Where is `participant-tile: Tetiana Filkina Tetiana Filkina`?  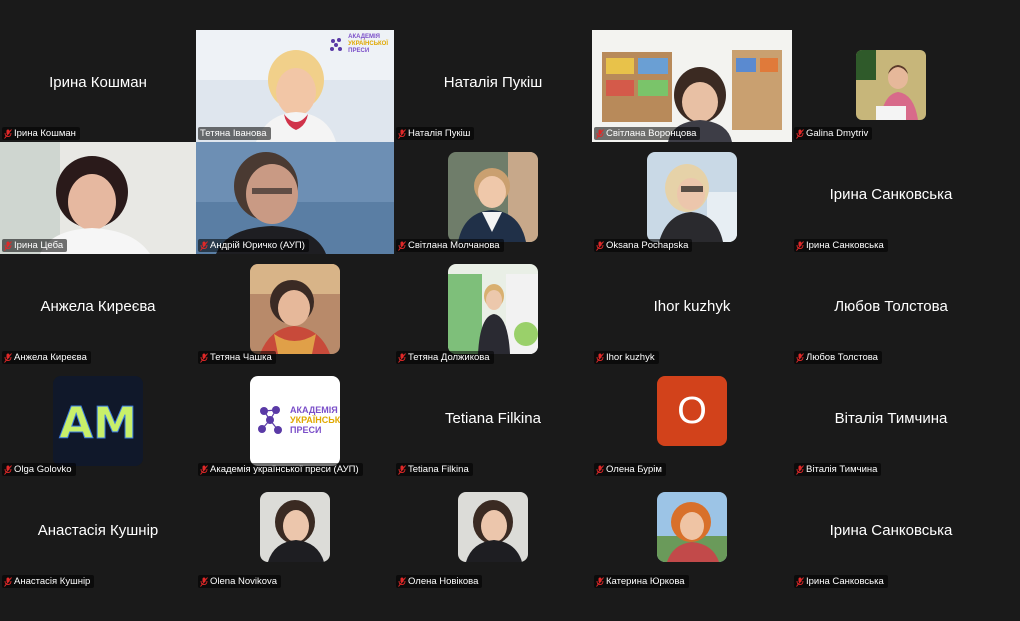
participant-tile: Tetiana Filkina Tetiana Filkina is located at coordinates (493, 422).